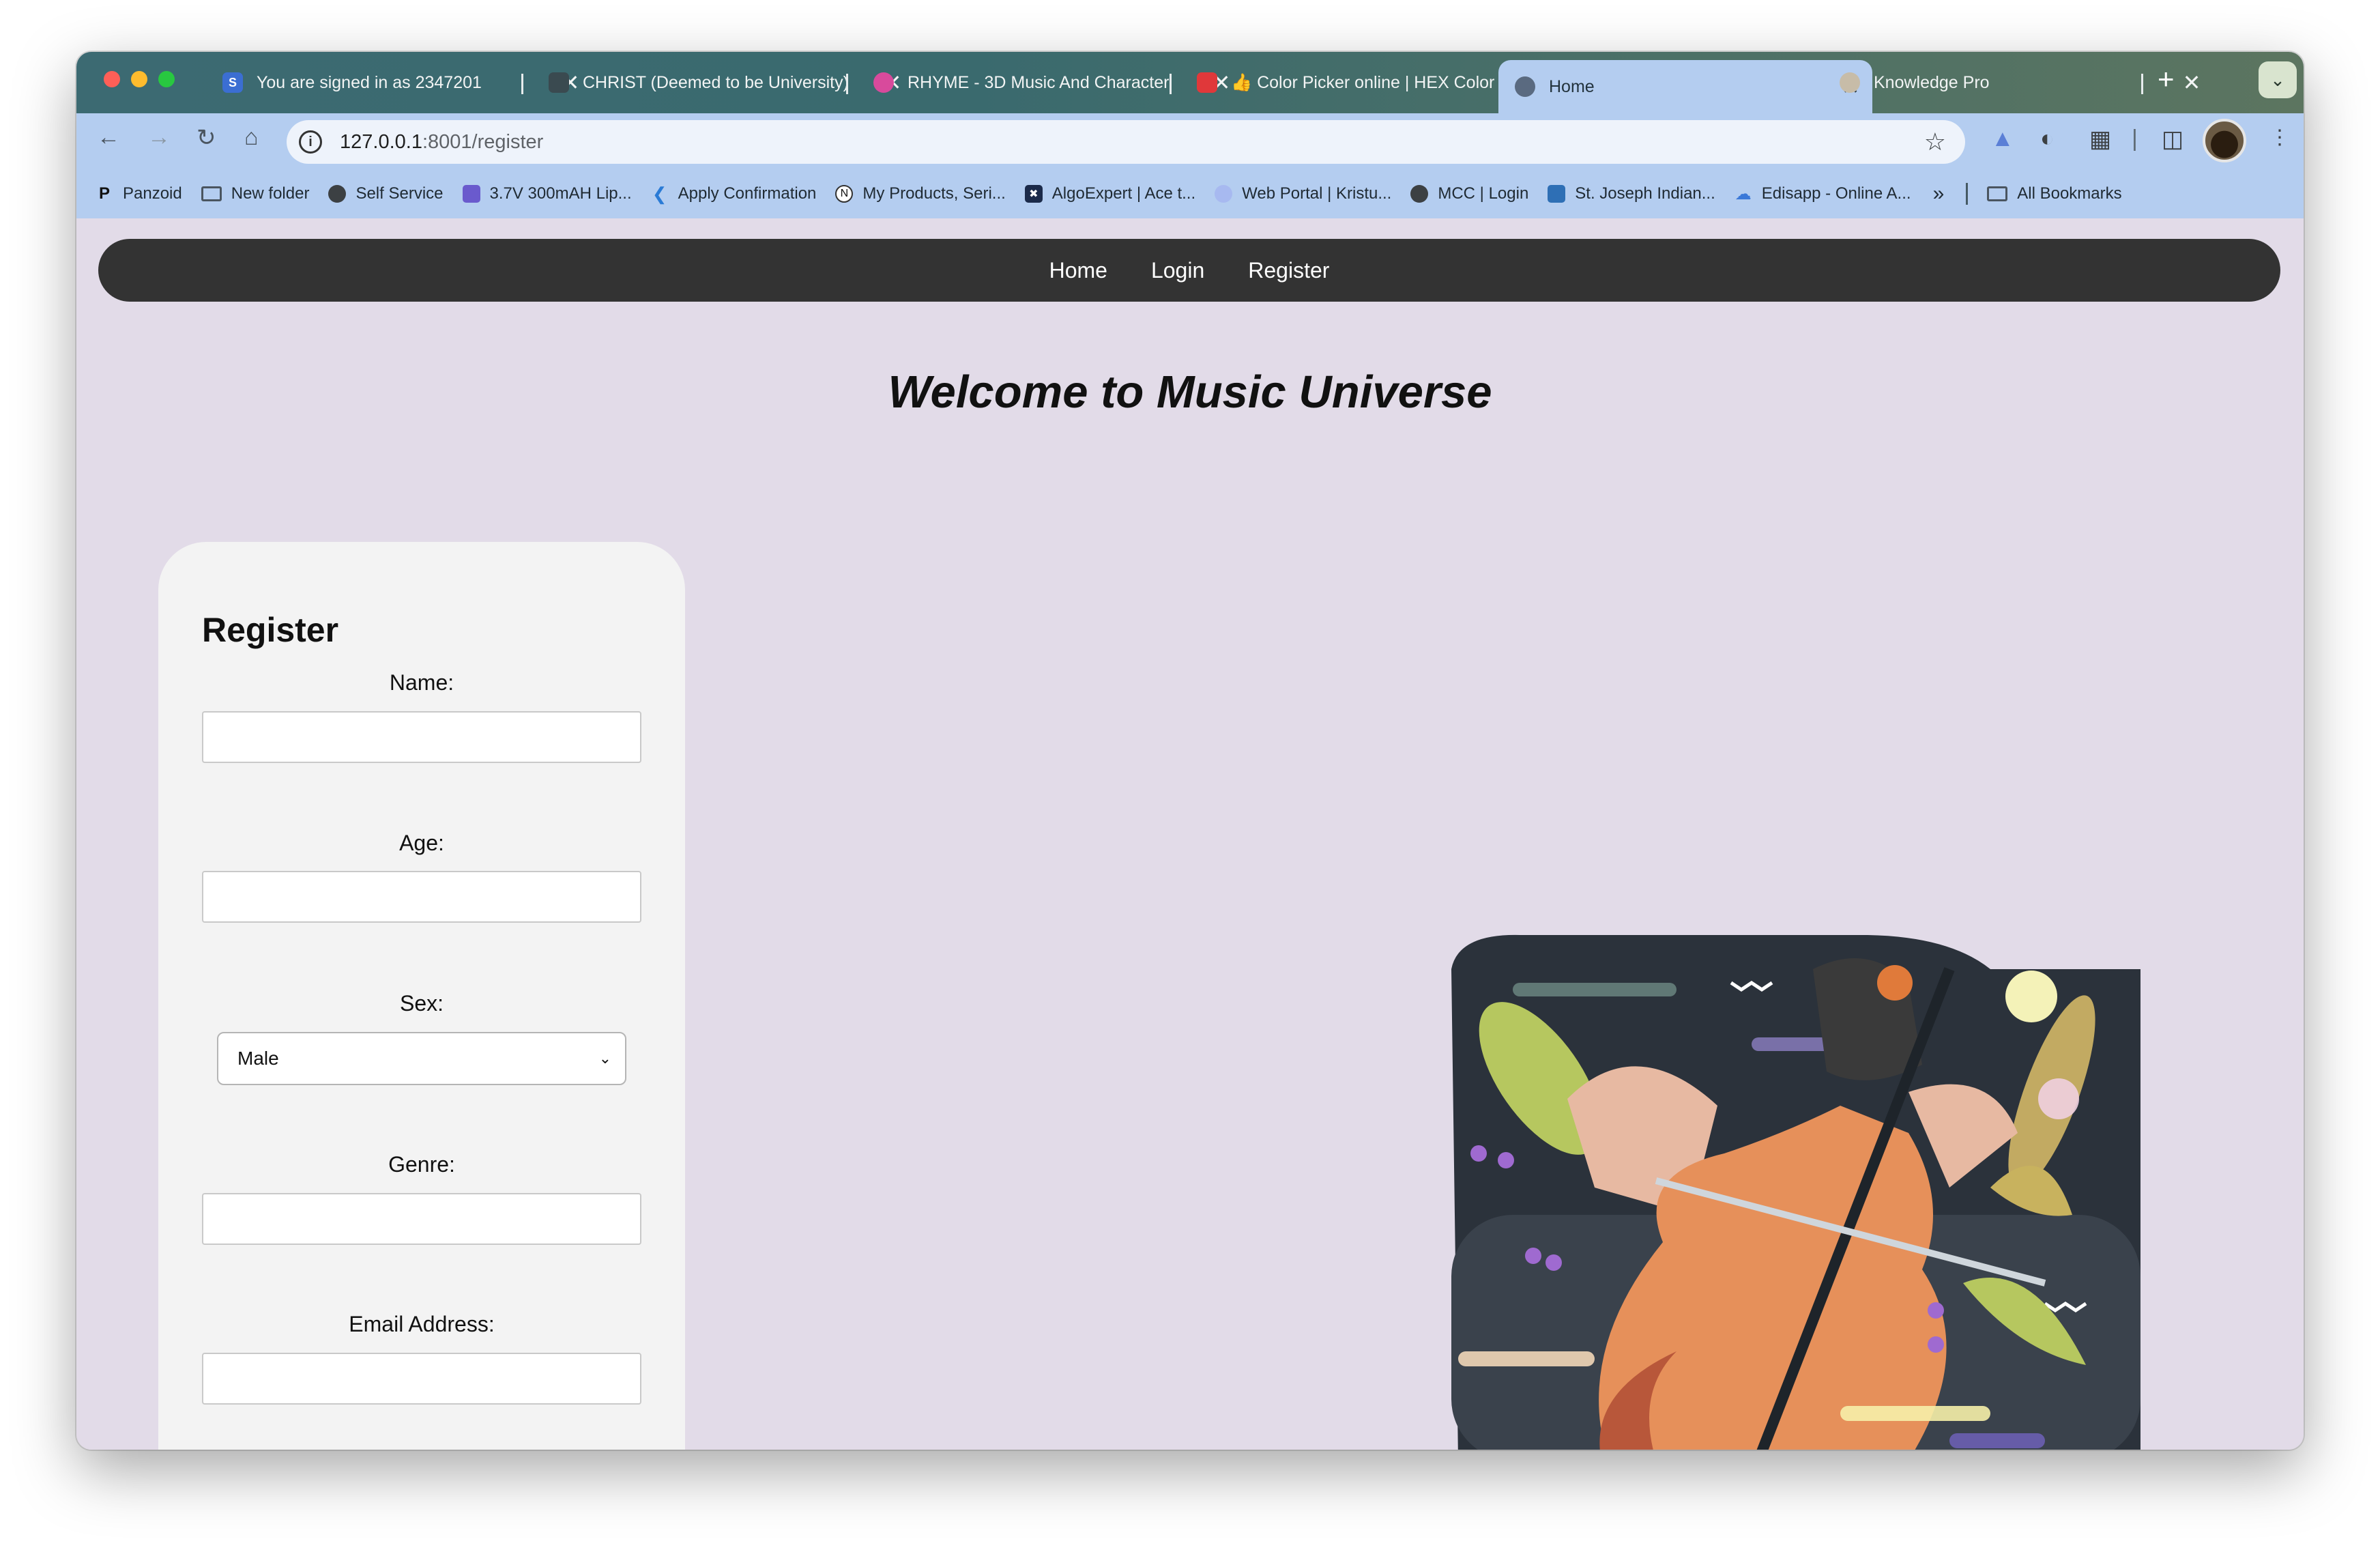 The height and width of the screenshot is (1552, 2380). Describe the element at coordinates (232, 82) in the screenshot. I see `s-favicon-icon: S` at that location.